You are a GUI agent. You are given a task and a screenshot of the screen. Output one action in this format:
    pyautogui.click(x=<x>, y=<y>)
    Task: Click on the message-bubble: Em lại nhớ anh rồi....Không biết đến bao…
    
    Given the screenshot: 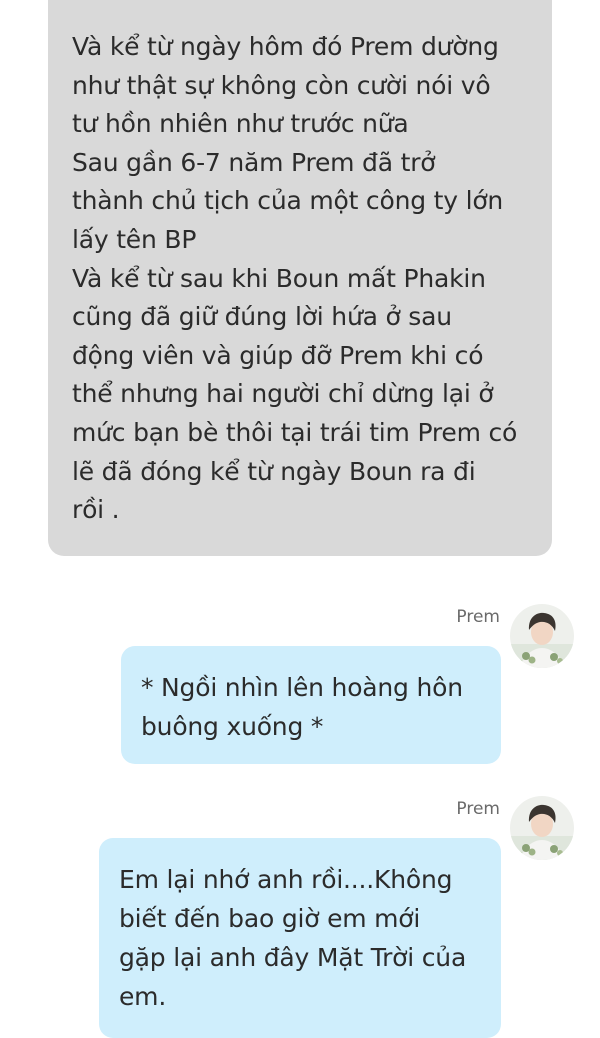 What is the action you would take?
    pyautogui.click(x=300, y=938)
    